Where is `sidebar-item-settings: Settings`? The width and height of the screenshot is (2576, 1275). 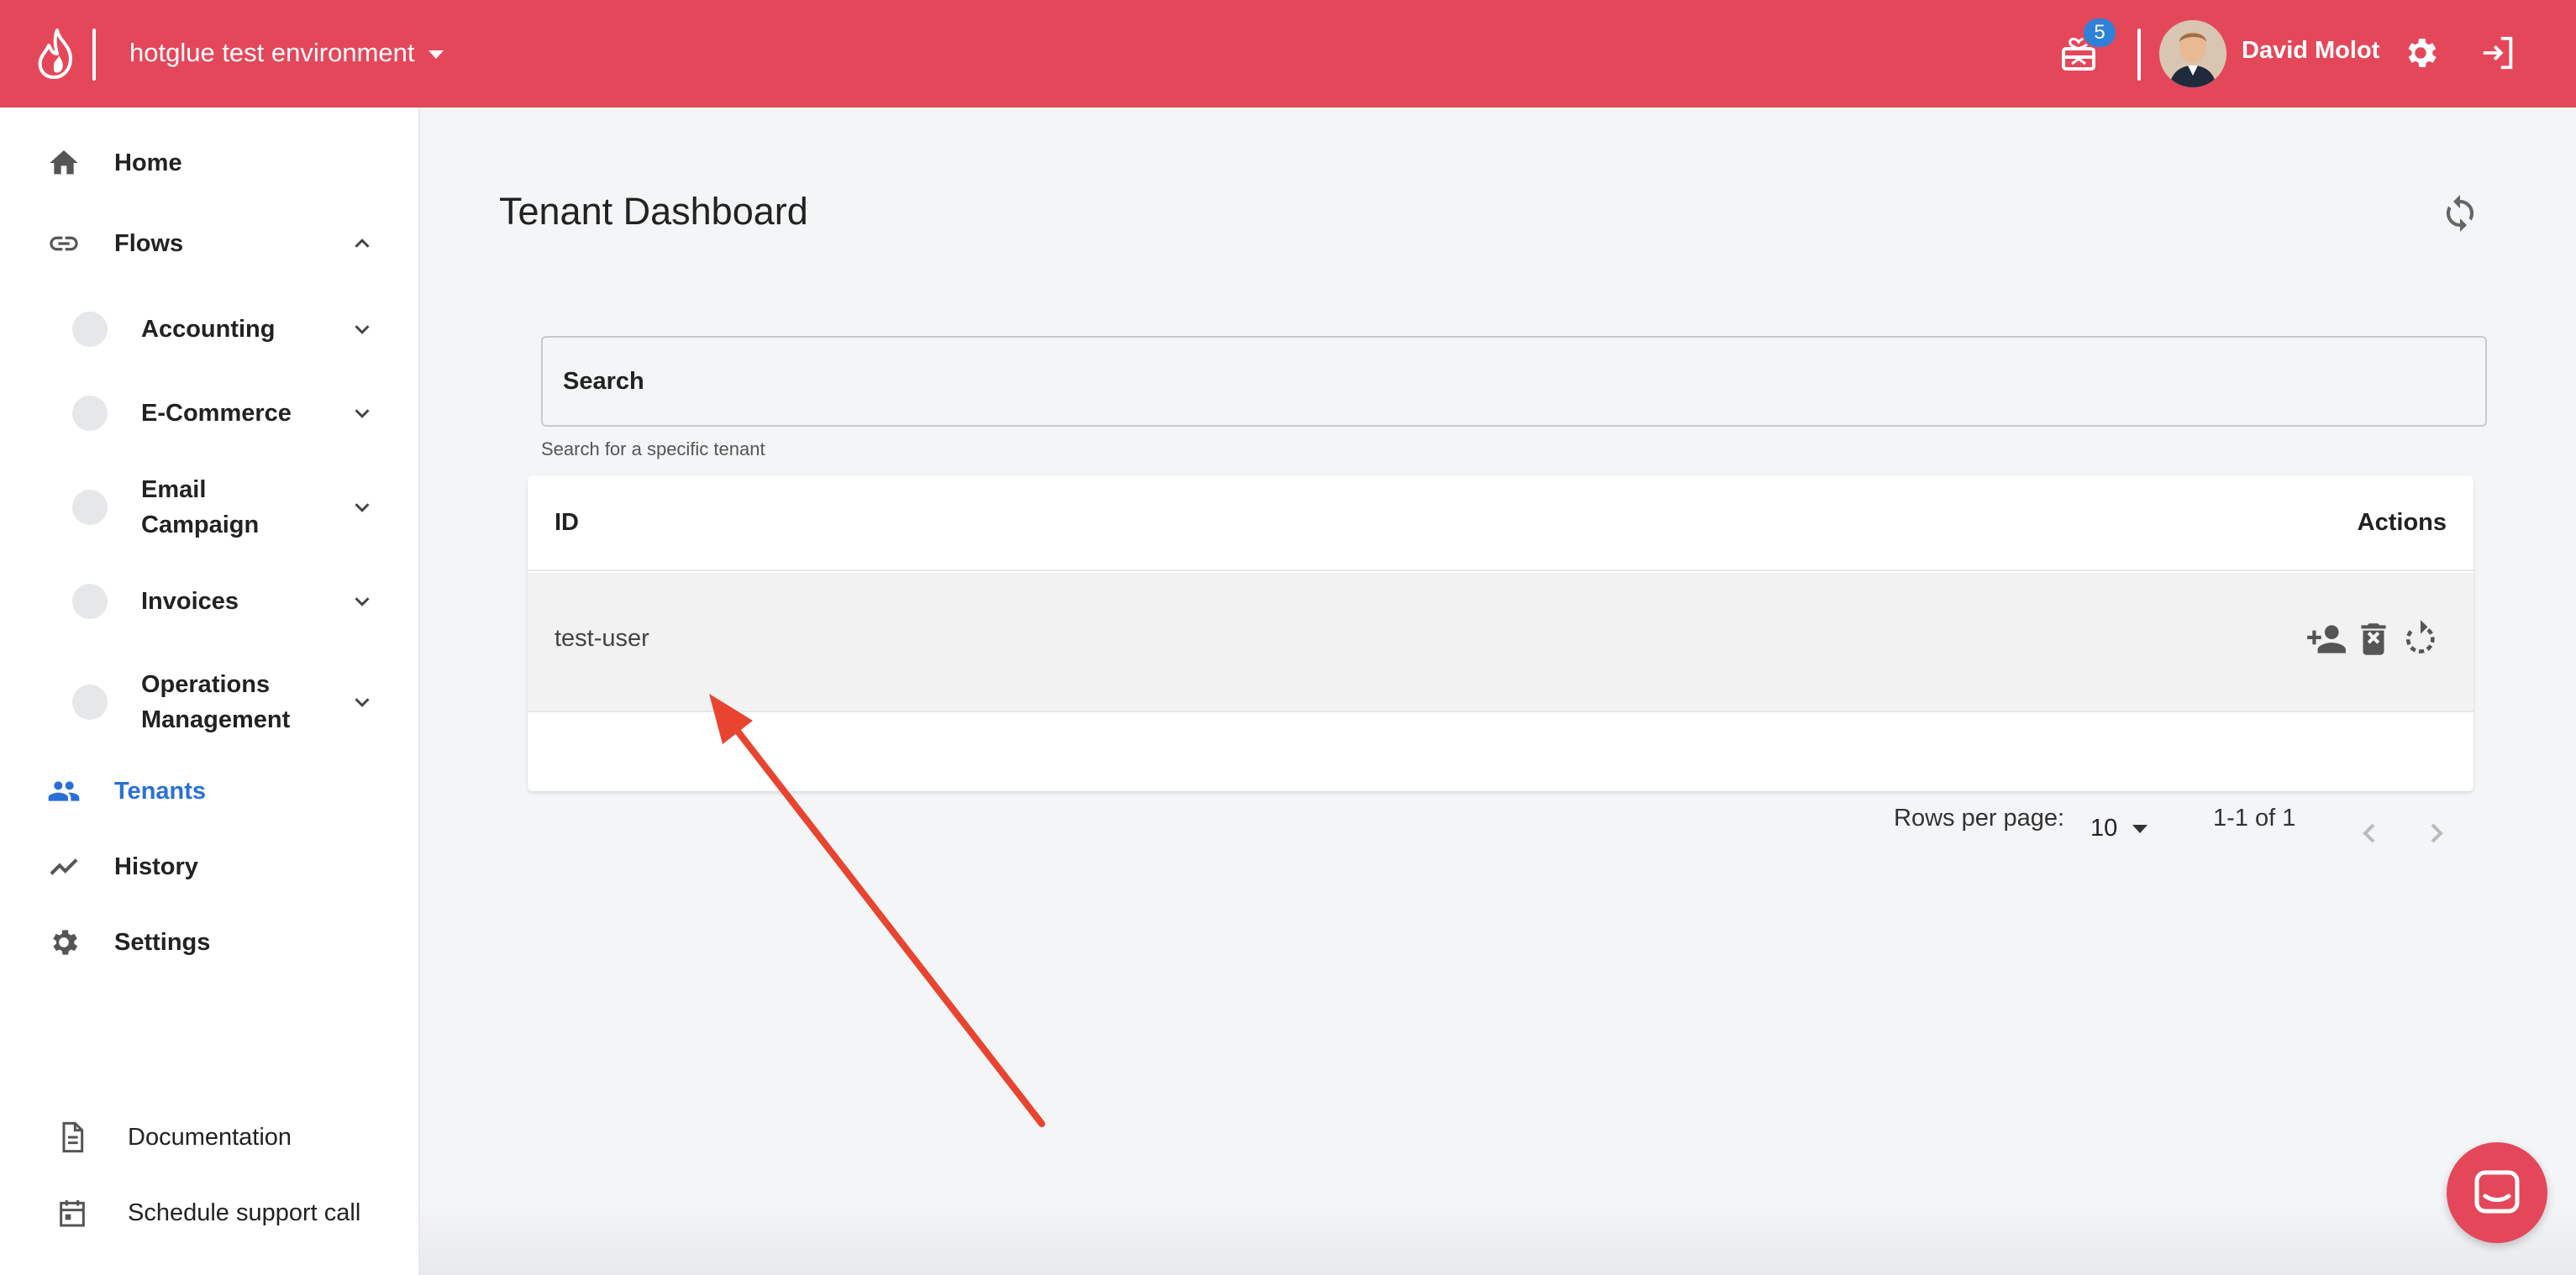
sidebar-item-settings: Settings is located at coordinates (210, 943).